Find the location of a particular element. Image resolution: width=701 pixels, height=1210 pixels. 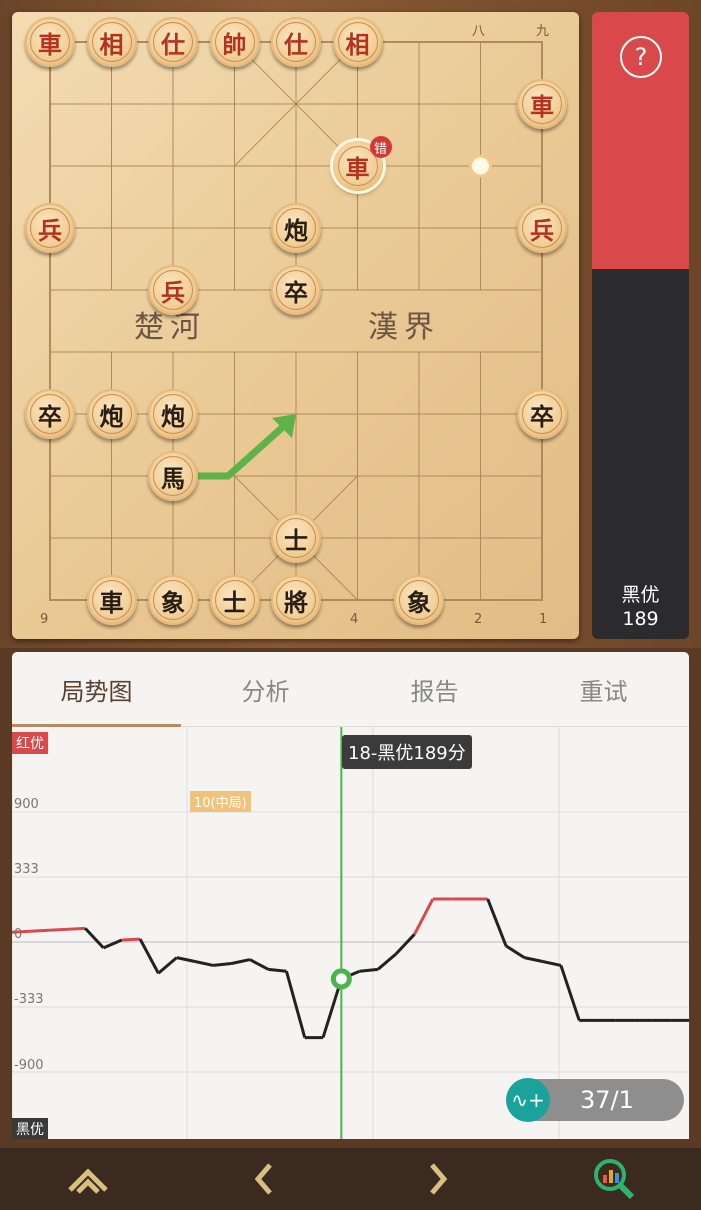

piece-r-soldier-left: 兵 is located at coordinates (50, 228).